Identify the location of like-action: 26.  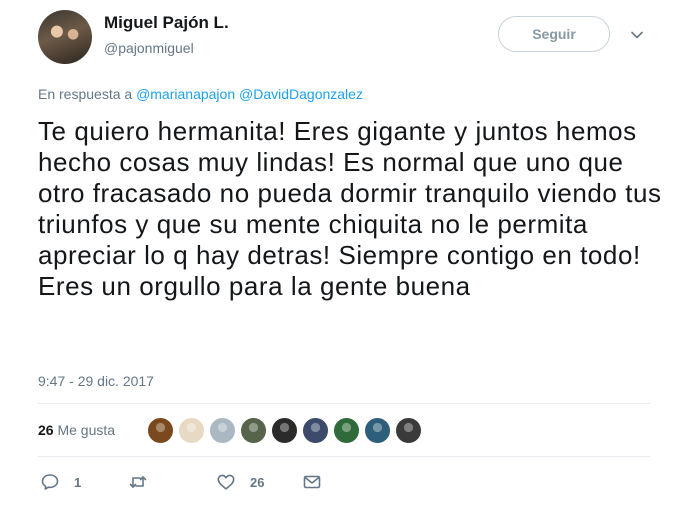
(240, 482).